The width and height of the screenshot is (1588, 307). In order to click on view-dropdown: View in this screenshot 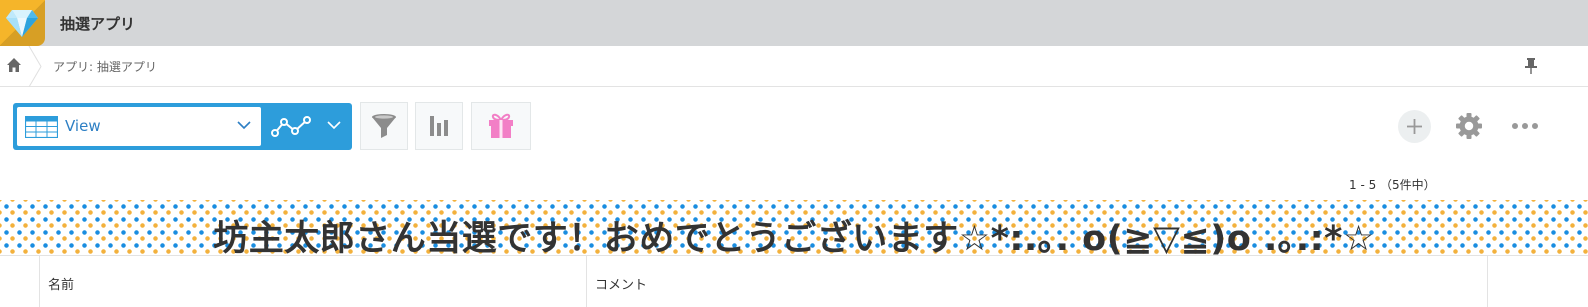, I will do `click(139, 126)`.